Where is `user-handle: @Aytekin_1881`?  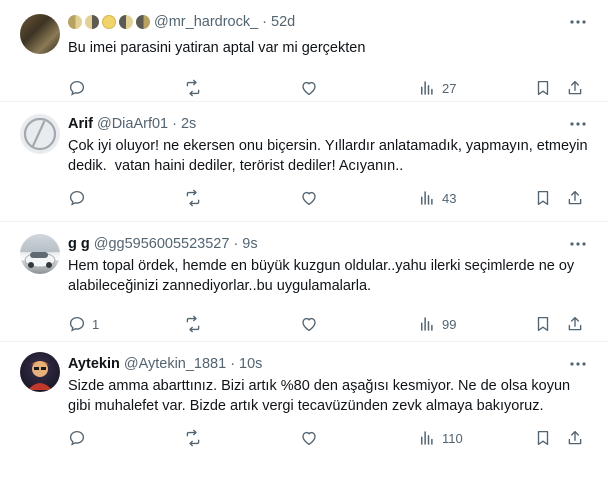
user-handle: @Aytekin_1881 is located at coordinates (175, 364).